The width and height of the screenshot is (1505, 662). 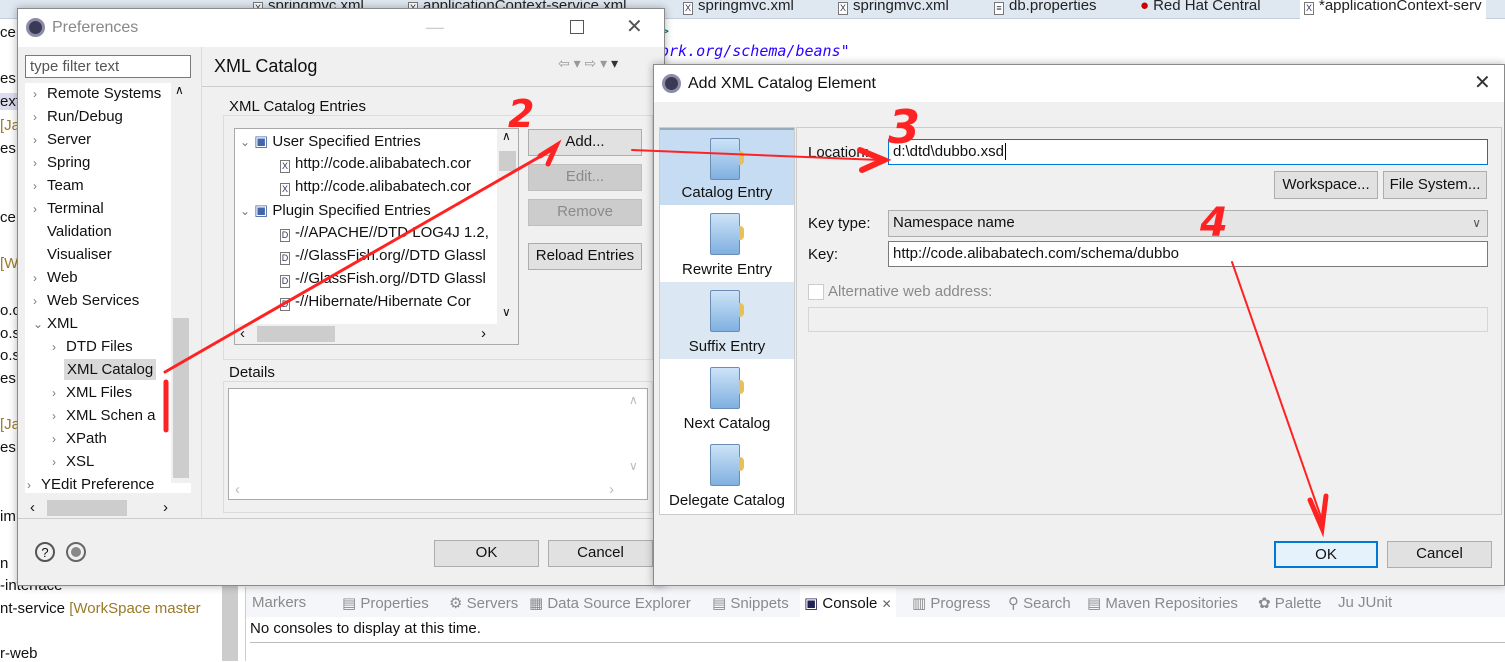 I want to click on annotation-step-3: 3, so click(x=904, y=127).